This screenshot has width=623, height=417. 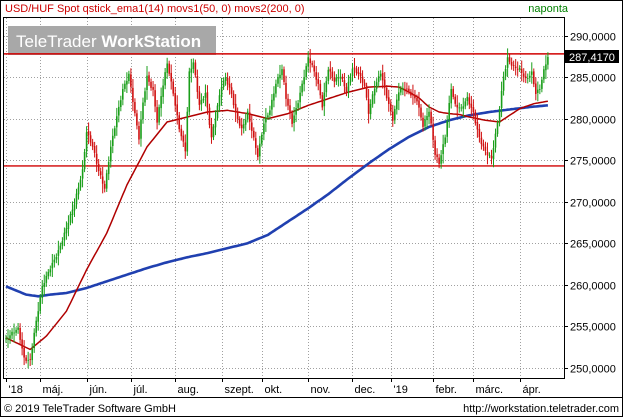 What do you see at coordinates (593, 38) in the screenshot?
I see `y-tick-label: 290,0000` at bounding box center [593, 38].